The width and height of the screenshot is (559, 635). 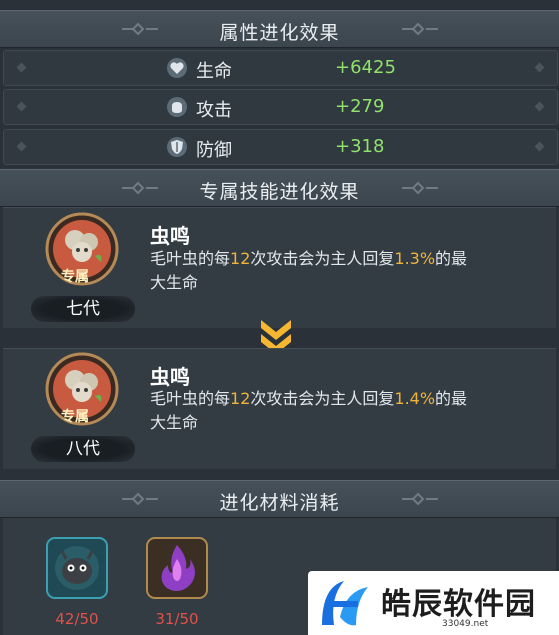 I want to click on stat-value: +318, so click(x=360, y=146).